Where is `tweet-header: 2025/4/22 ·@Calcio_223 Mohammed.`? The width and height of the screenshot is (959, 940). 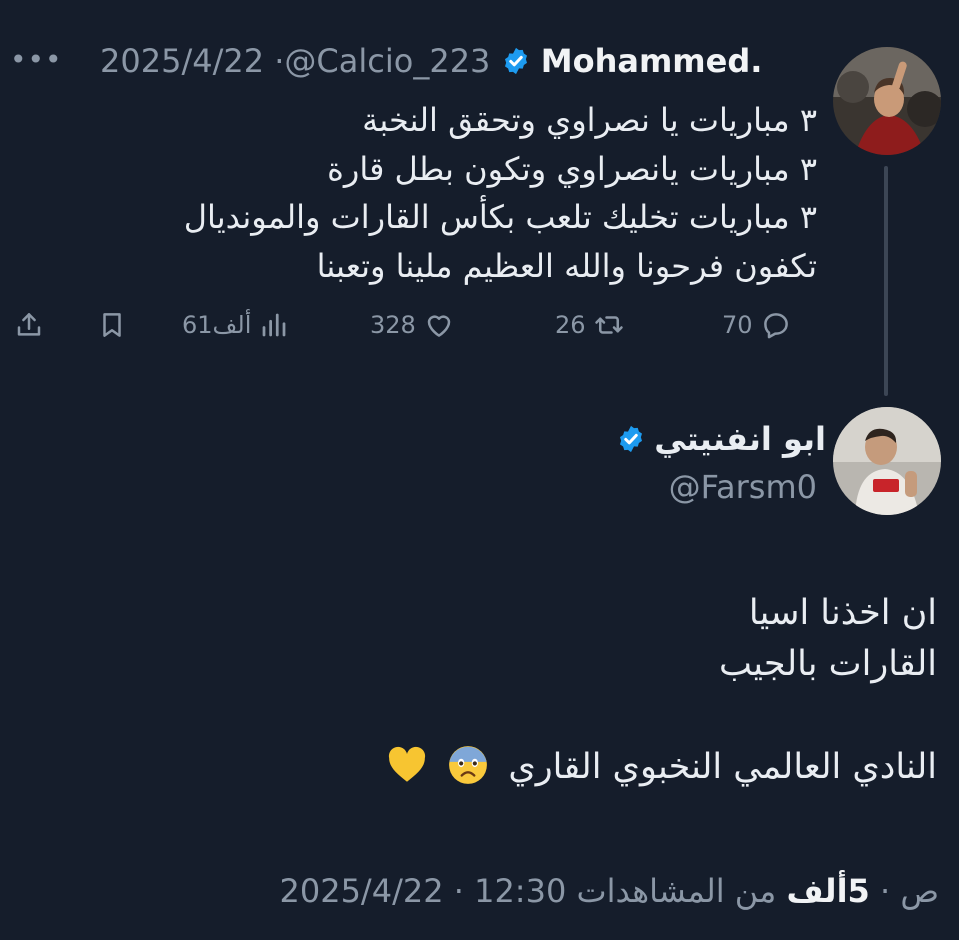 tweet-header: 2025/4/22 ·@Calcio_223 Mohammed. is located at coordinates (460, 64).